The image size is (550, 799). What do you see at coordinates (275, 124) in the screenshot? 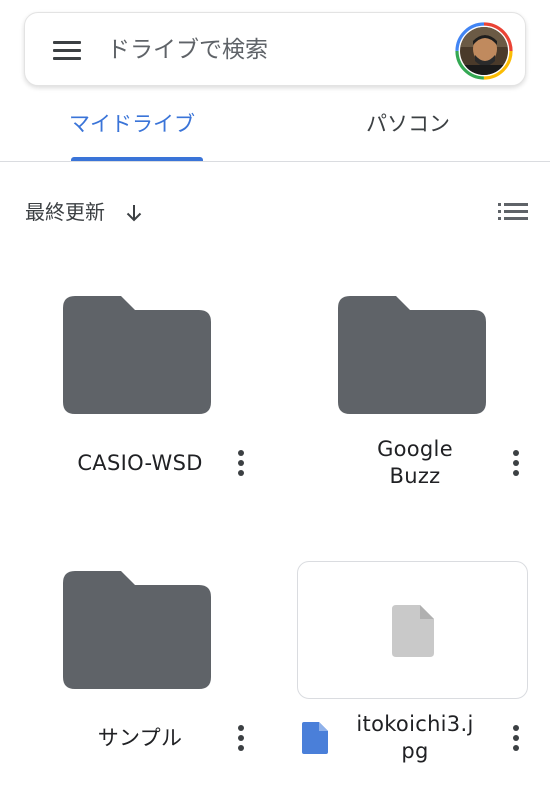
I see `tab-bar: マイドライブ パソコン` at bounding box center [275, 124].